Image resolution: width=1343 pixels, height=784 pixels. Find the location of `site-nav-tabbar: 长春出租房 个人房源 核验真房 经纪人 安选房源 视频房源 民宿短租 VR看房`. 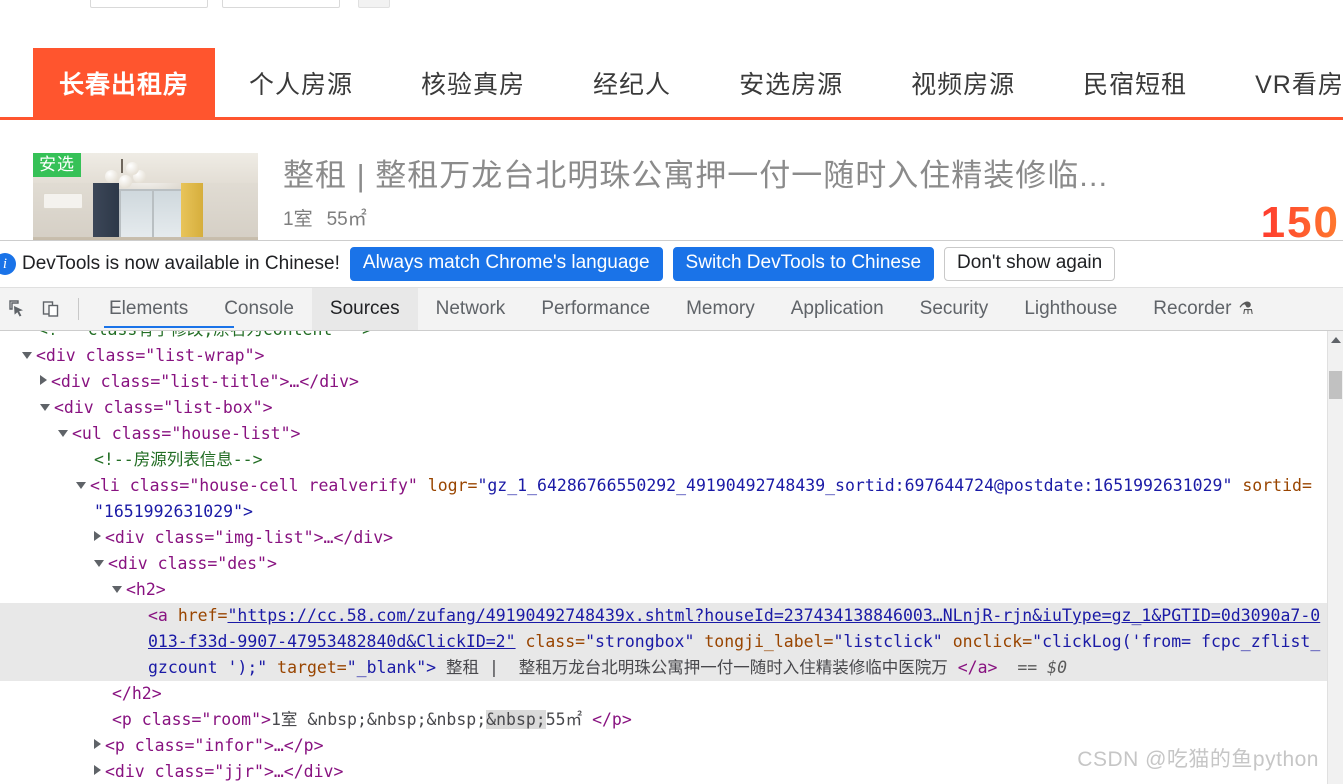

site-nav-tabbar: 长春出租房 个人房源 核验真房 经纪人 安选房源 视频房源 民宿短租 VR看房 is located at coordinates (671, 84).